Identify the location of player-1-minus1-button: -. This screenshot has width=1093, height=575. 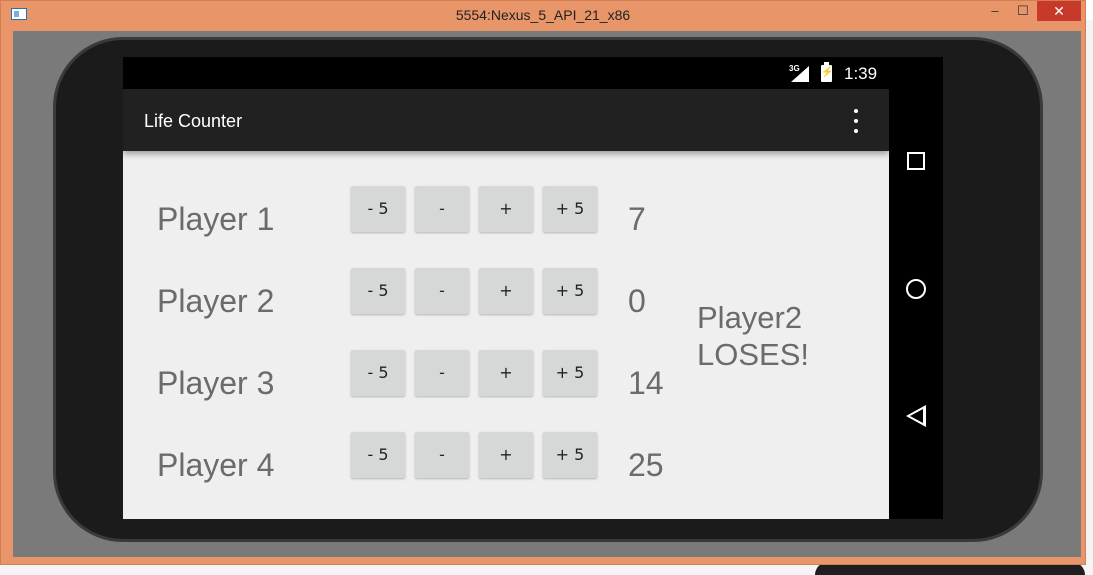
(442, 209).